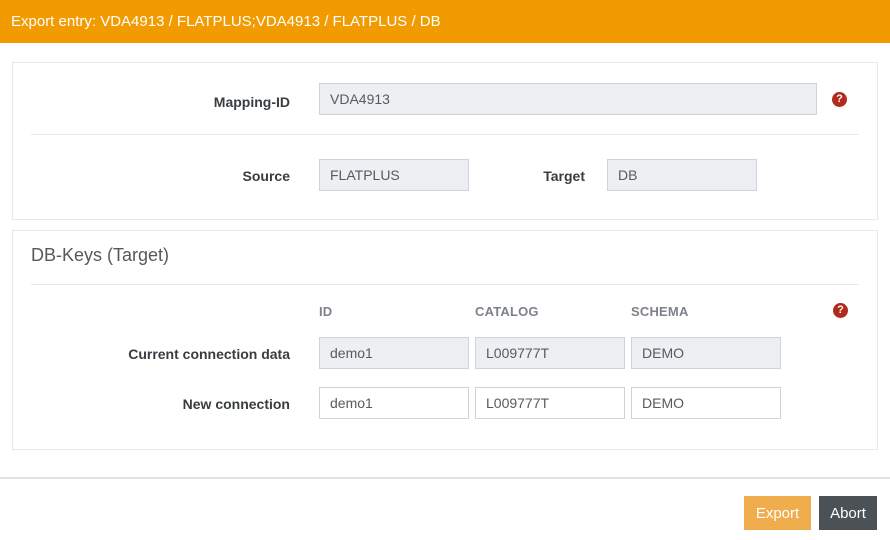 The image size is (890, 540). Describe the element at coordinates (266, 176) in the screenshot. I see `source-label: Source` at that location.